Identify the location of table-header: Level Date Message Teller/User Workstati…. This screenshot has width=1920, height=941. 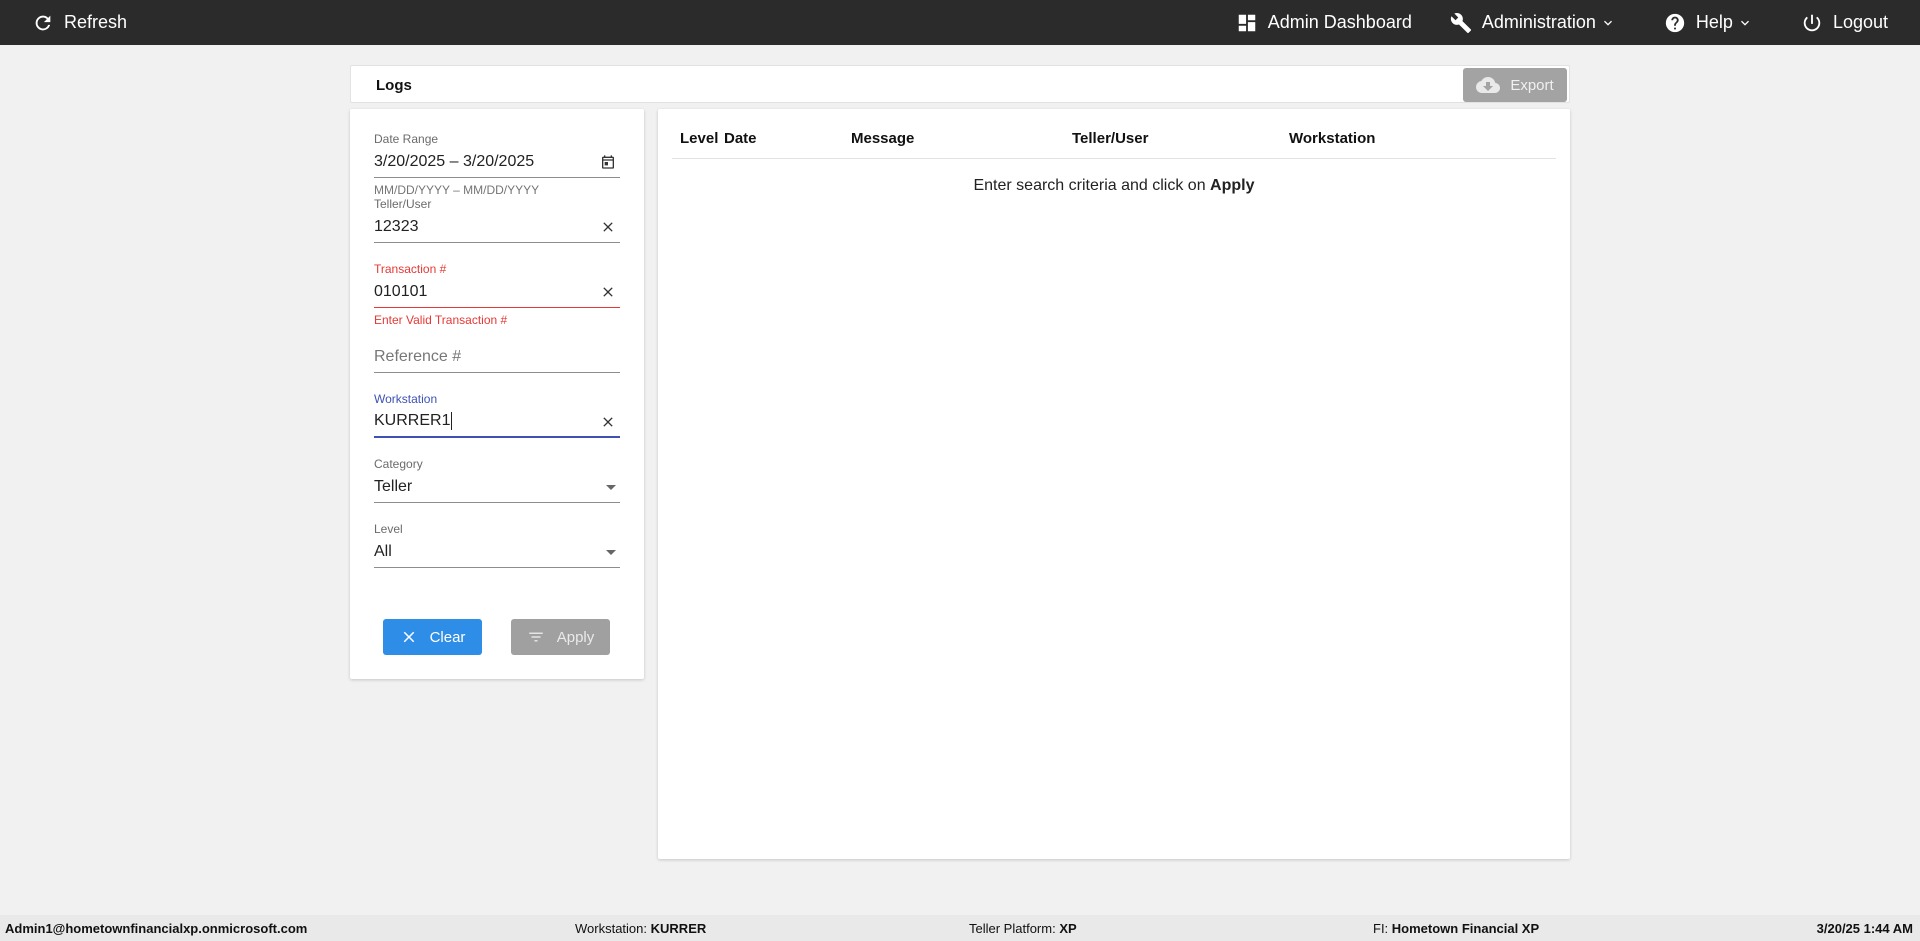
(1114, 134).